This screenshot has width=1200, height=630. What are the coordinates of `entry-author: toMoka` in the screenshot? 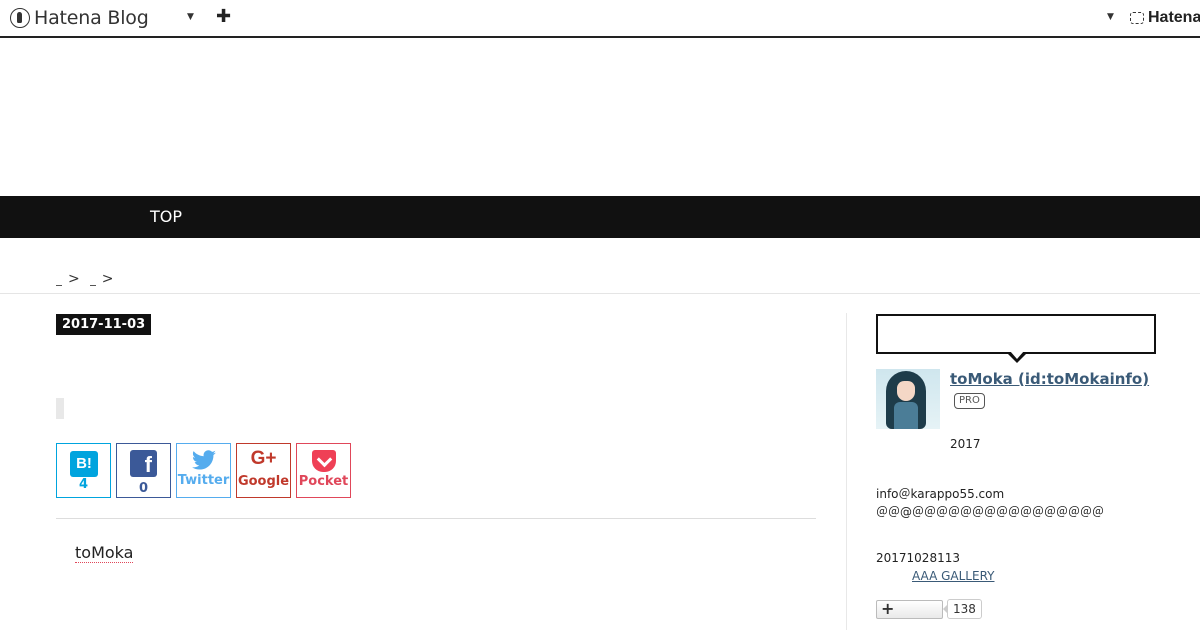 It's located at (104, 553).